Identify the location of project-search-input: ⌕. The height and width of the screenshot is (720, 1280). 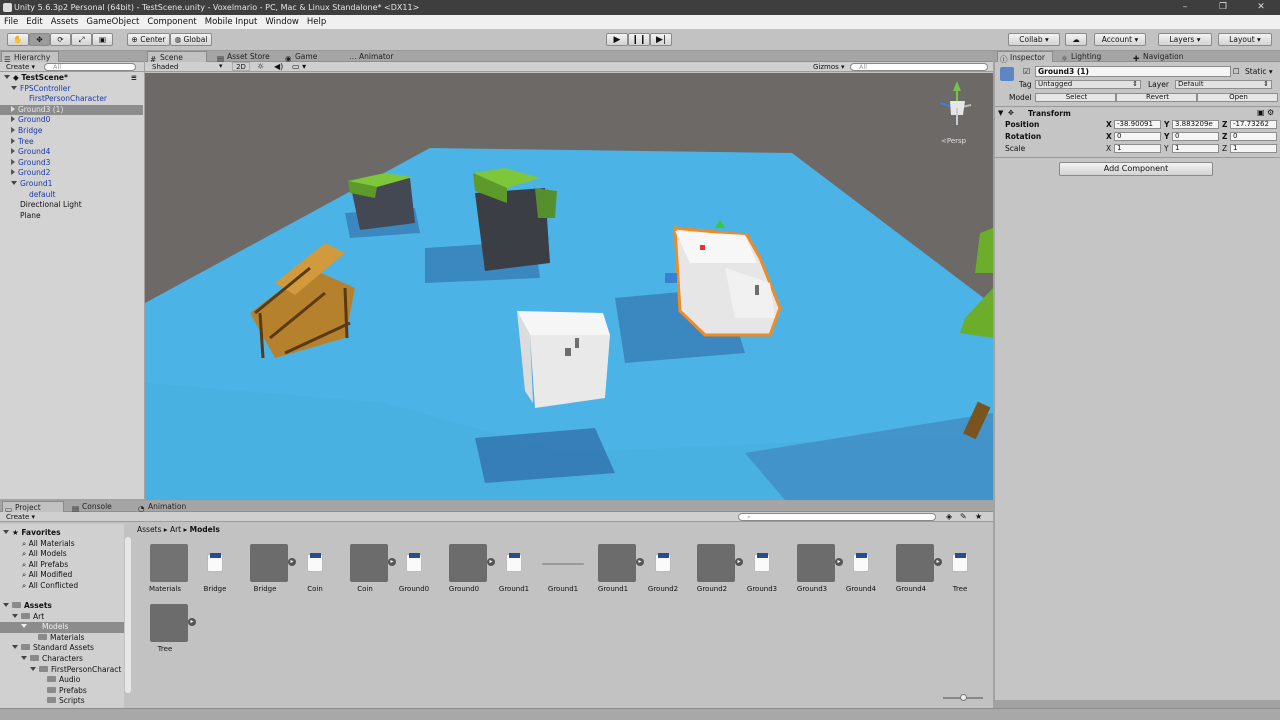
(837, 517).